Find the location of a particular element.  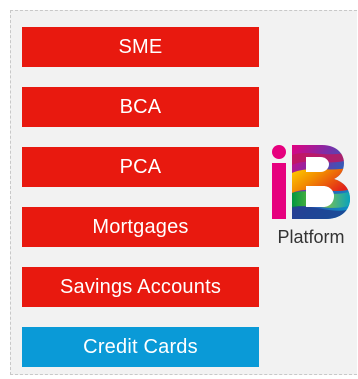

bca-button: BCA is located at coordinates (140, 107).